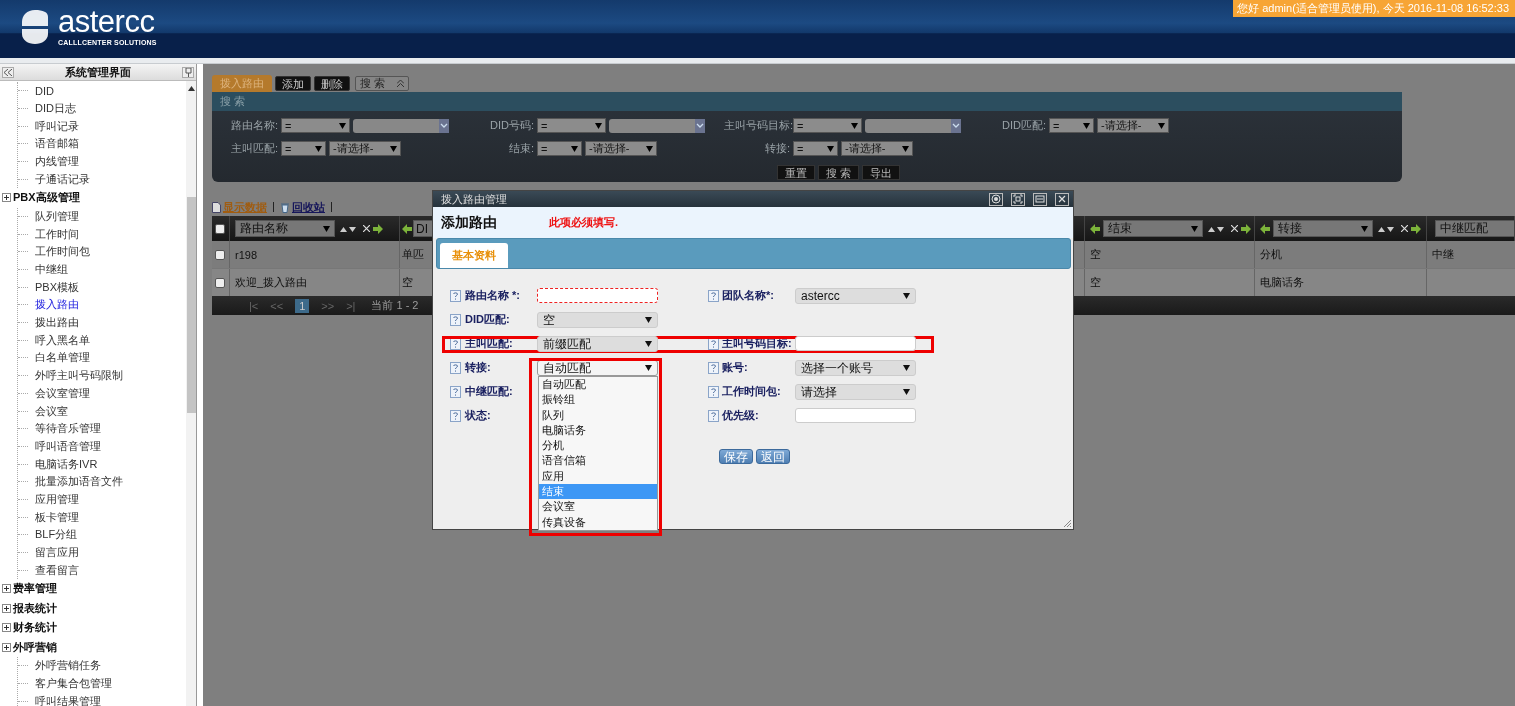  Describe the element at coordinates (8, 72) in the screenshot. I see `collapse-button` at that location.